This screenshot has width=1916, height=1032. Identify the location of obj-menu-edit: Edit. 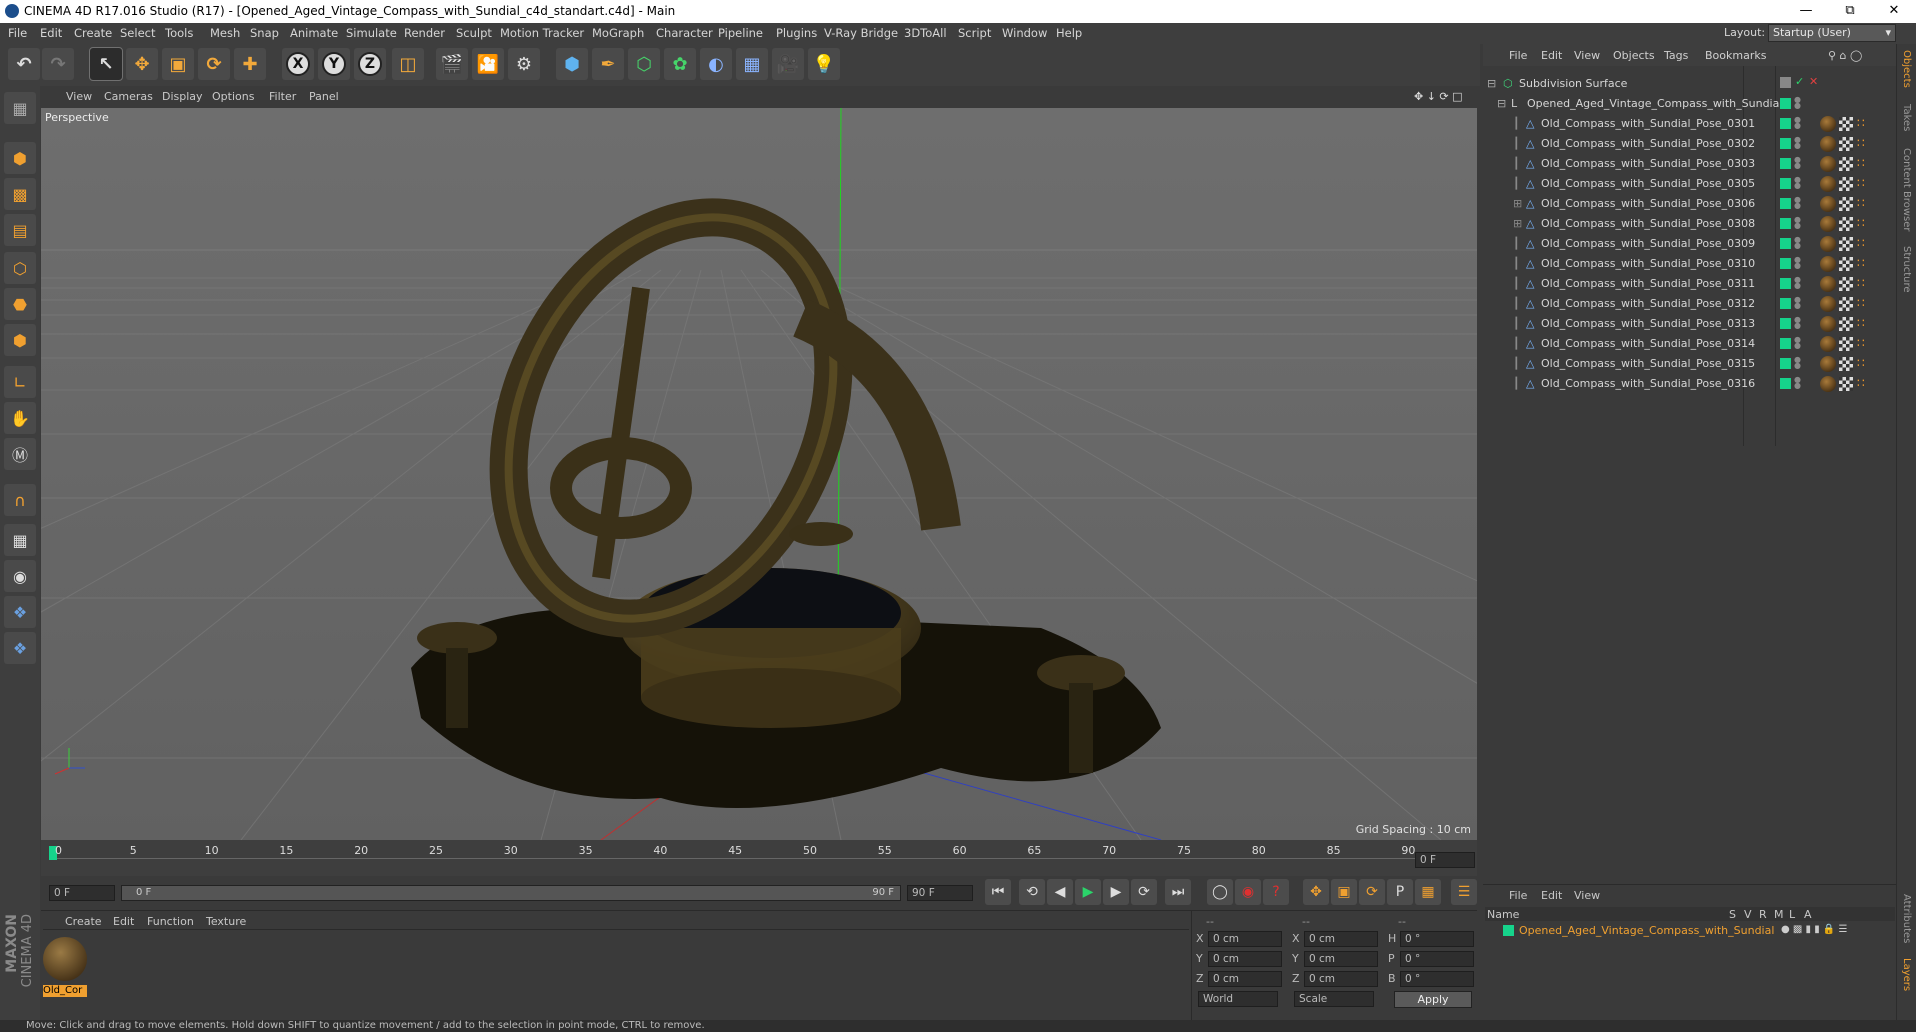
(1551, 55).